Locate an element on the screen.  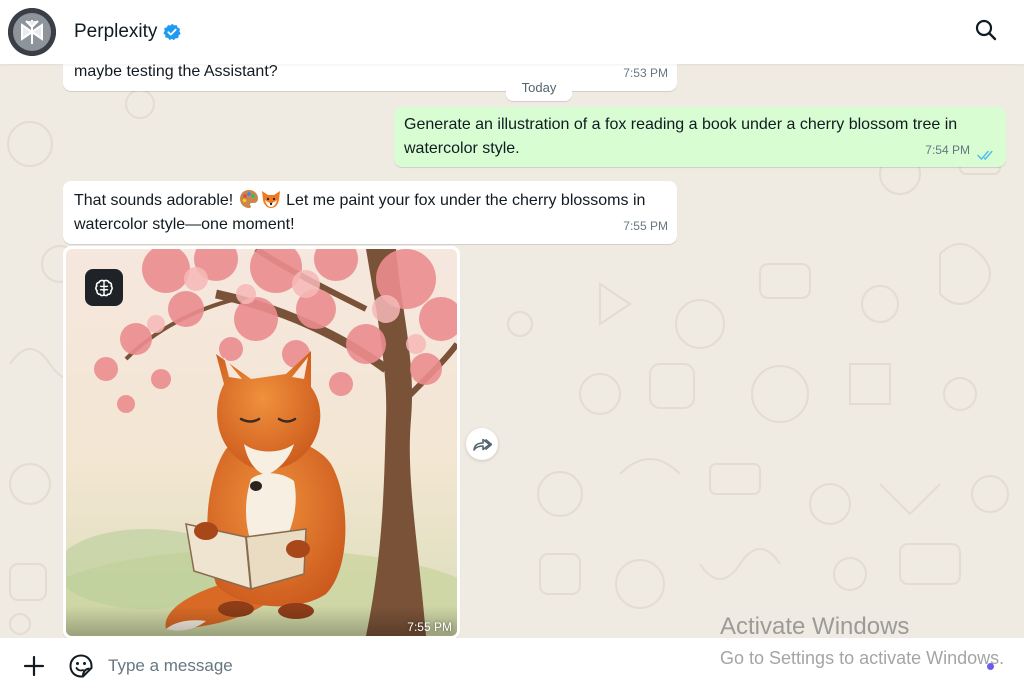
activate-windows-subtitle: Go to Settings to activate Windows. is located at coordinates (862, 658).